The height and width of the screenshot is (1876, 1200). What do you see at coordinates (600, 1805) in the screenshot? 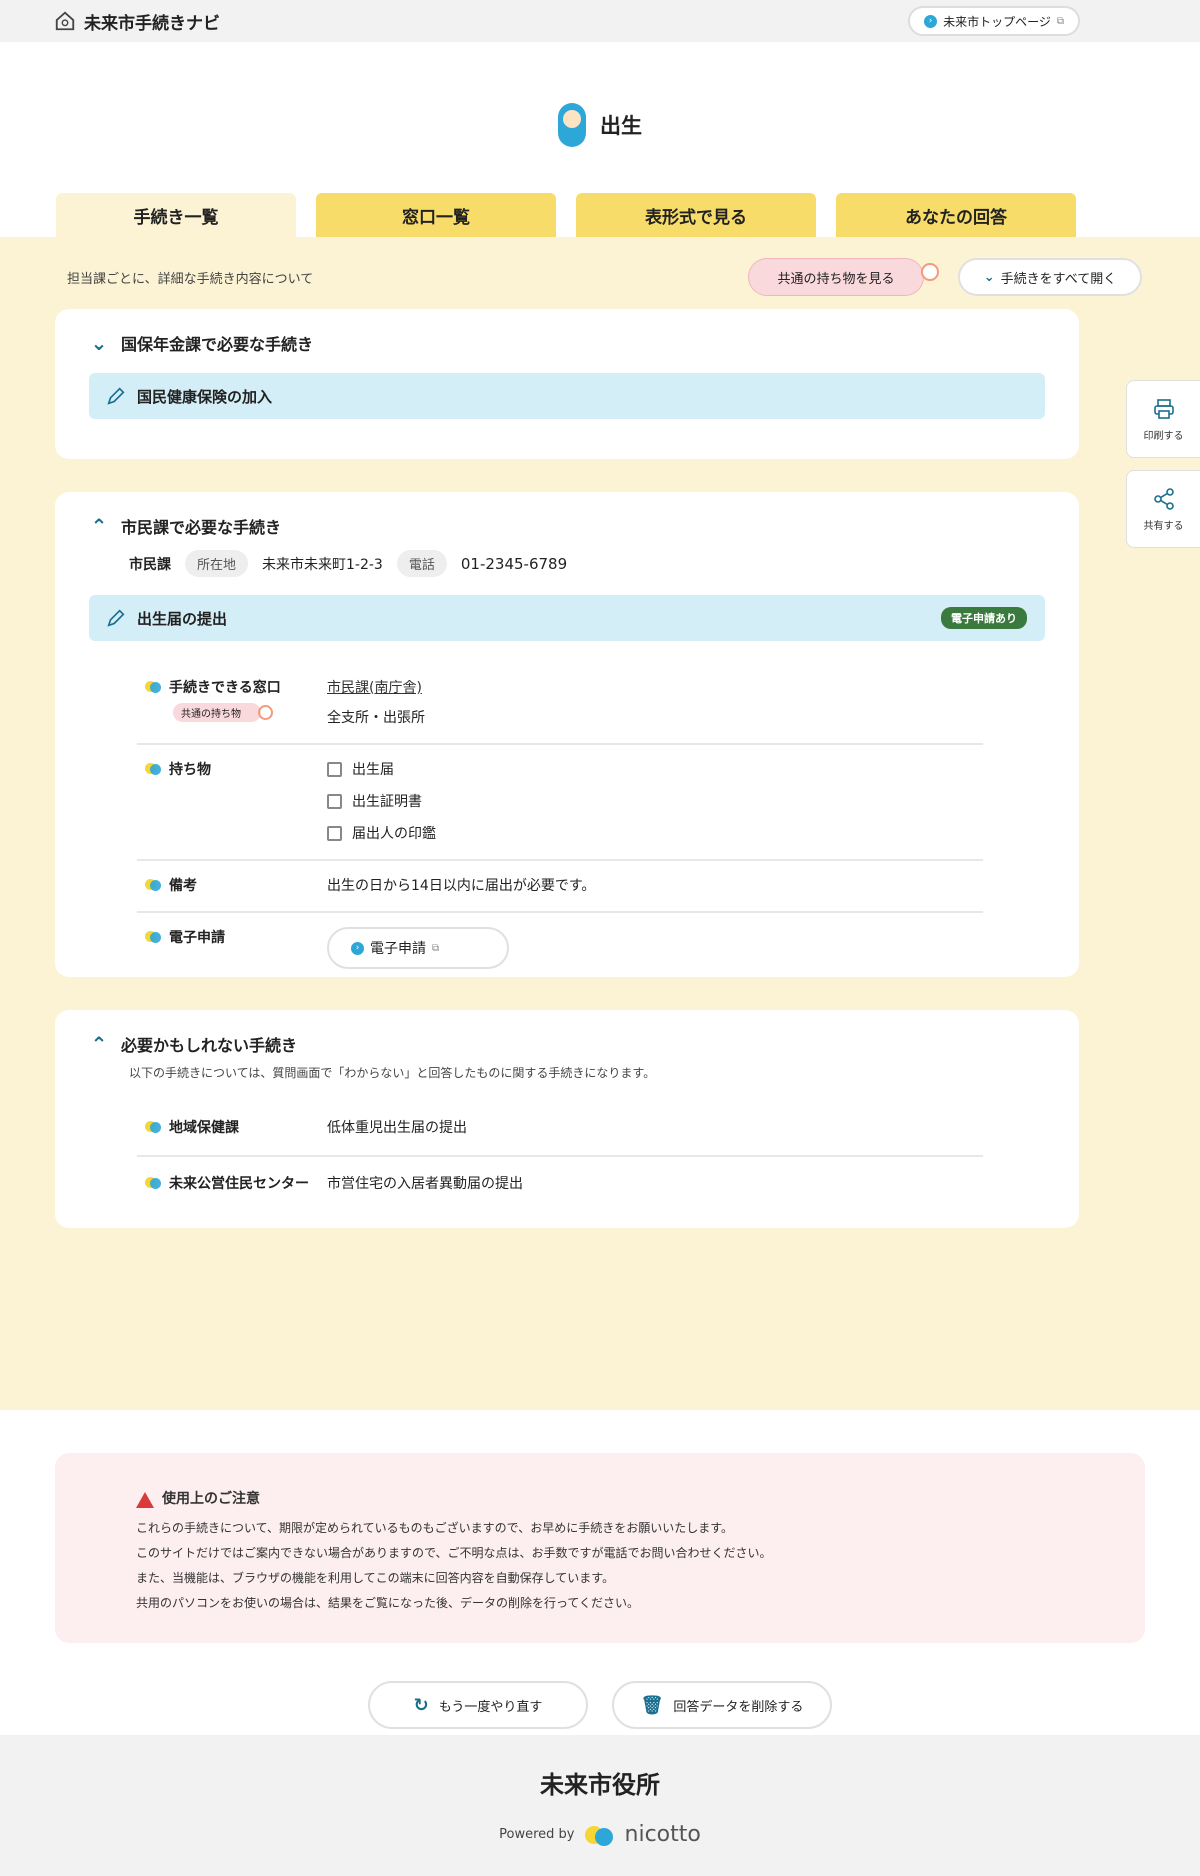
I see `footer: 未来市役所 Powered by nicotto` at bounding box center [600, 1805].